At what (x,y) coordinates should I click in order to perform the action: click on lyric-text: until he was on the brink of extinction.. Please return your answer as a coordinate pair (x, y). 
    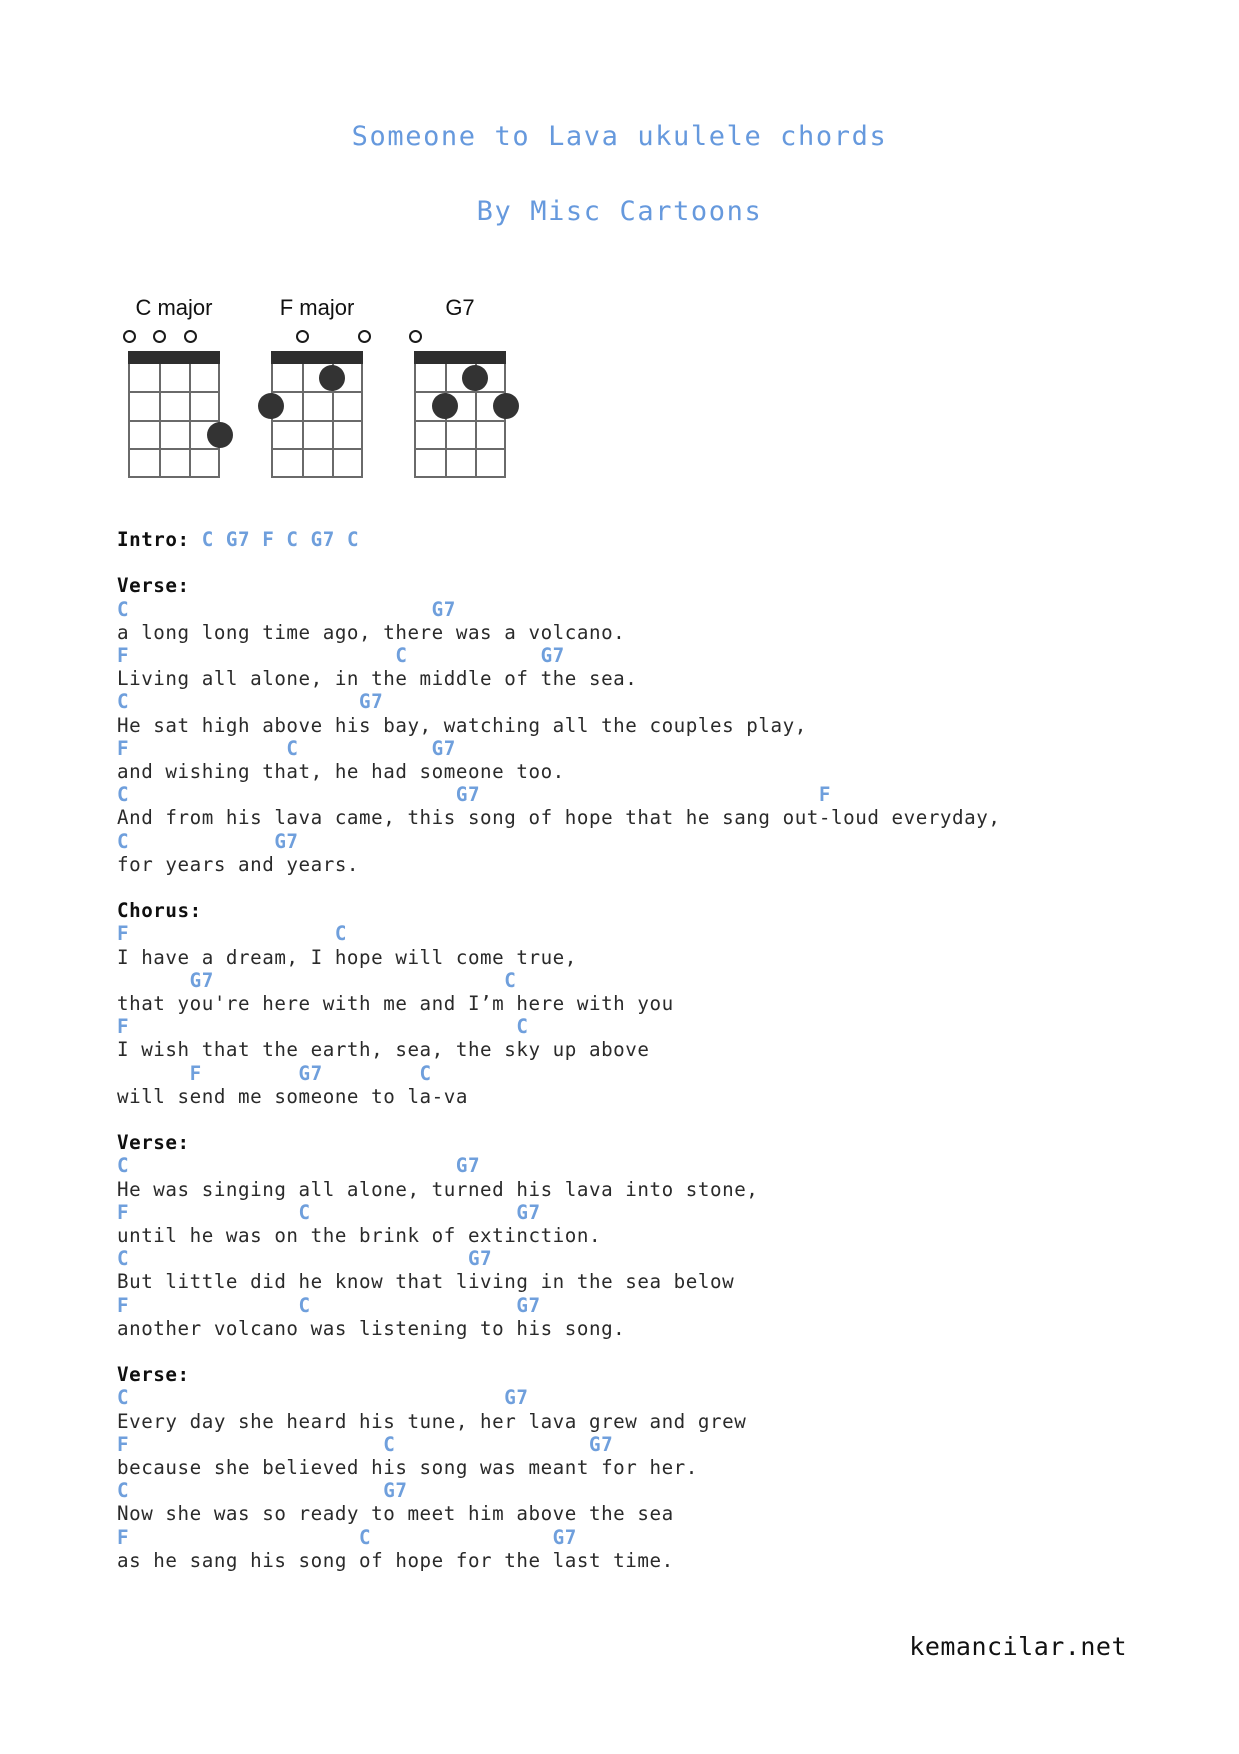
    Looking at the image, I should click on (359, 1236).